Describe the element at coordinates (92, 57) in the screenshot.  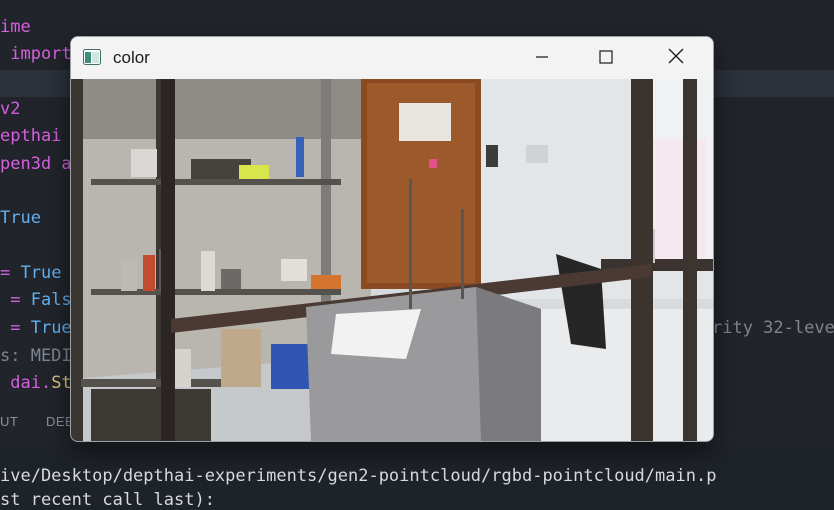
I see `app-window-icon` at that location.